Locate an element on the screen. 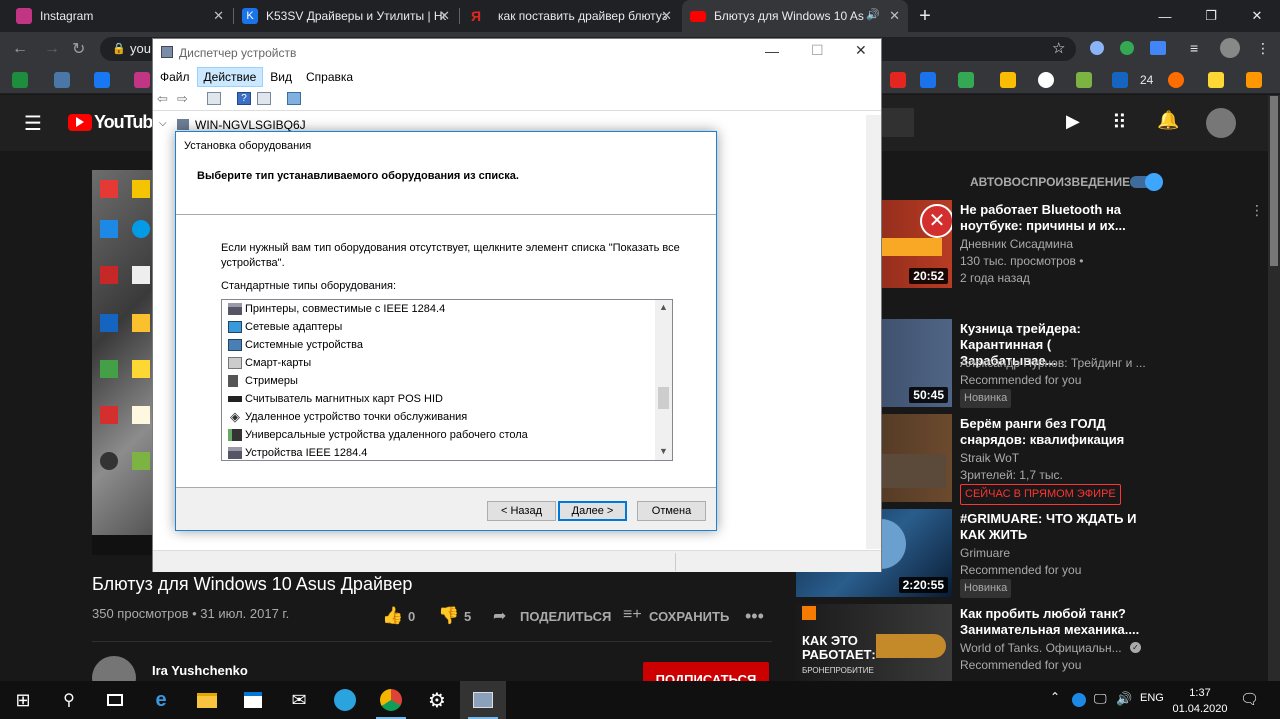 This screenshot has width=1280, height=719. scroll-up-icon: ▲ is located at coordinates (663, 307).